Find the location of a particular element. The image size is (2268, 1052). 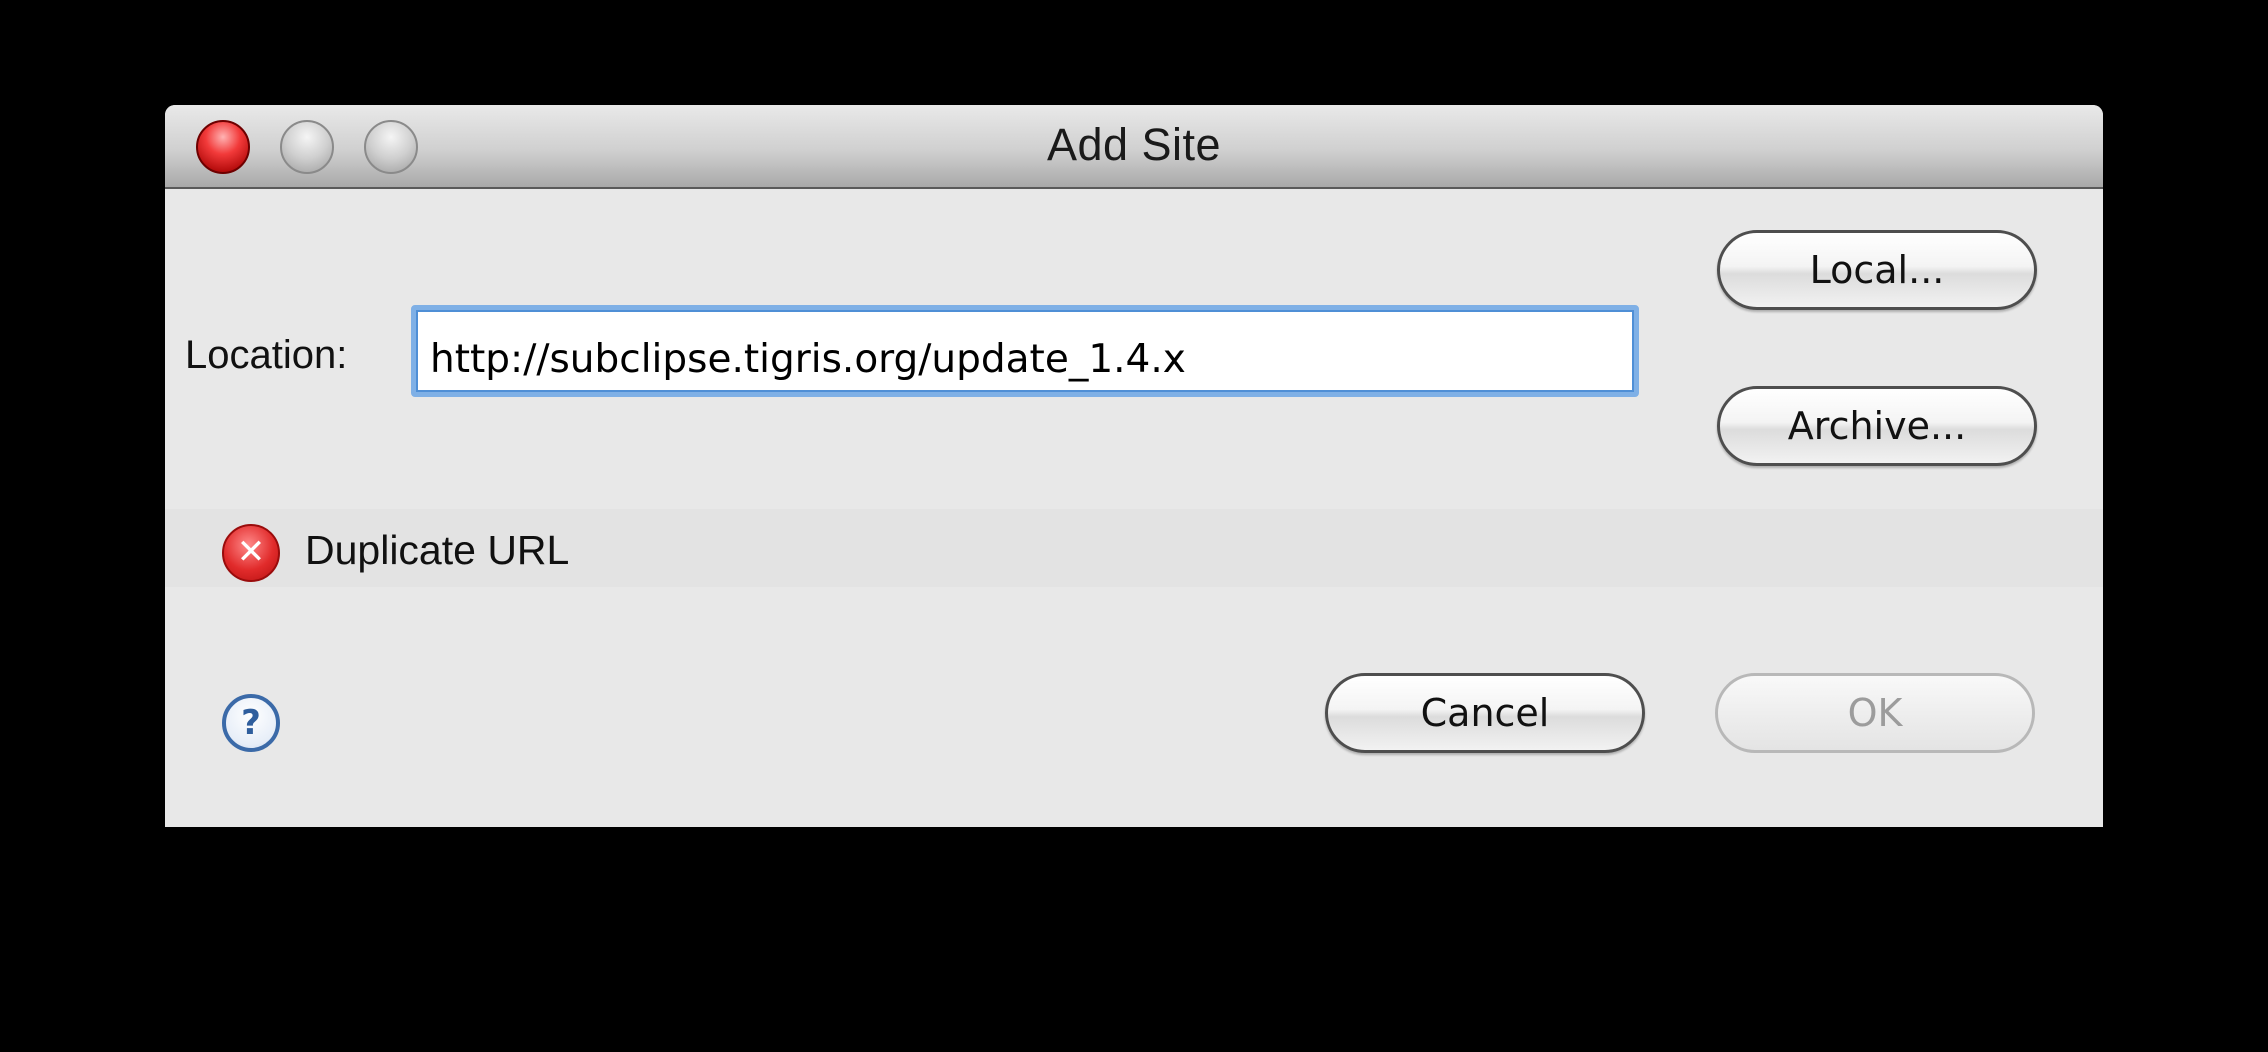

window-title: Add Site is located at coordinates (1134, 144).